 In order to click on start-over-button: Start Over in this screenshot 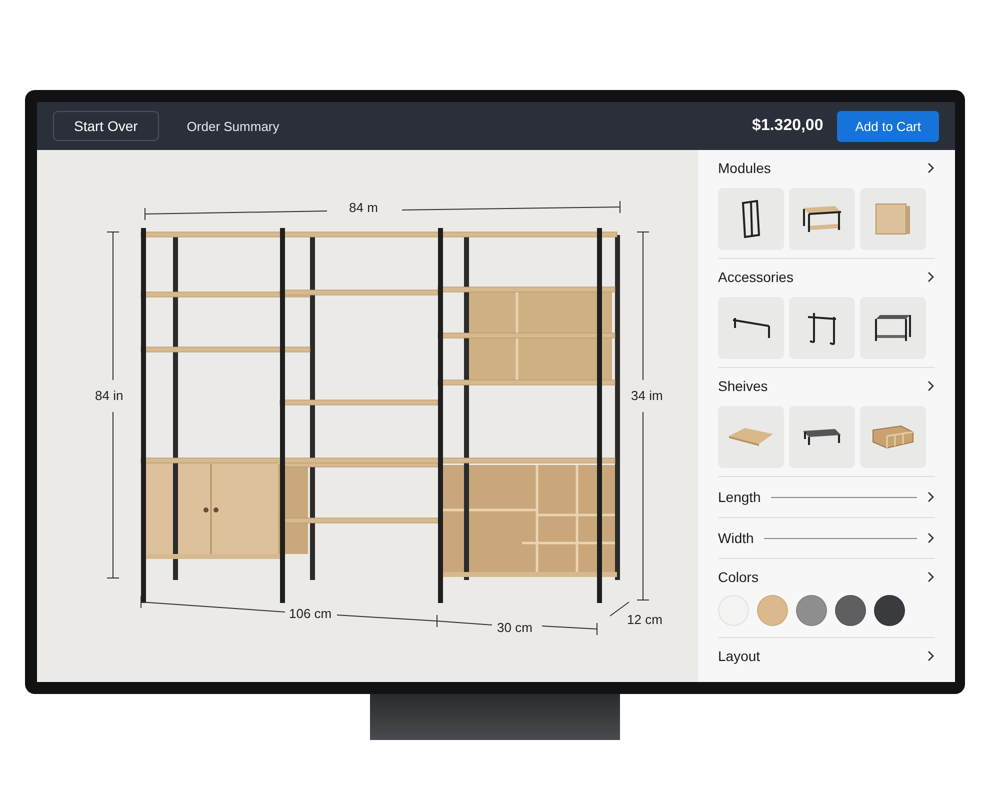, I will do `click(106, 126)`.